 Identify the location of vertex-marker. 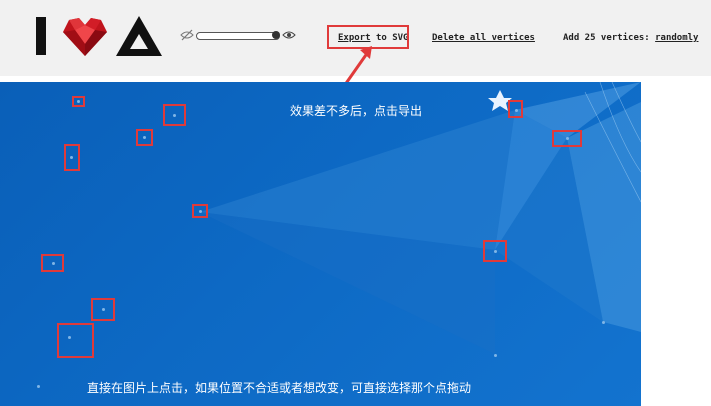
(75, 340).